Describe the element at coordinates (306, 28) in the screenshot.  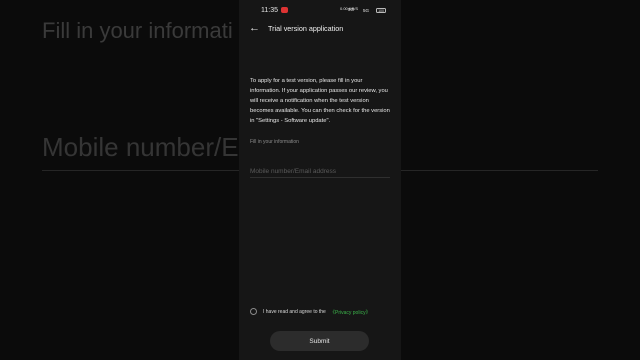
I see `page-title: Trial version application` at that location.